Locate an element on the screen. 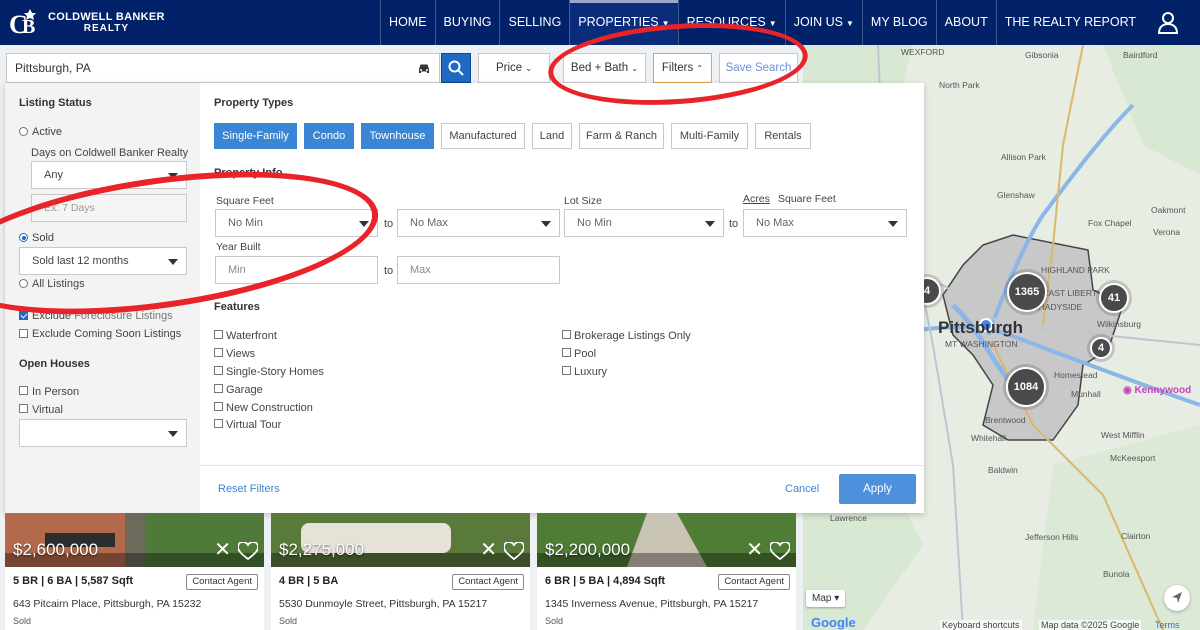  year-built-min-input: Min is located at coordinates (296, 270).